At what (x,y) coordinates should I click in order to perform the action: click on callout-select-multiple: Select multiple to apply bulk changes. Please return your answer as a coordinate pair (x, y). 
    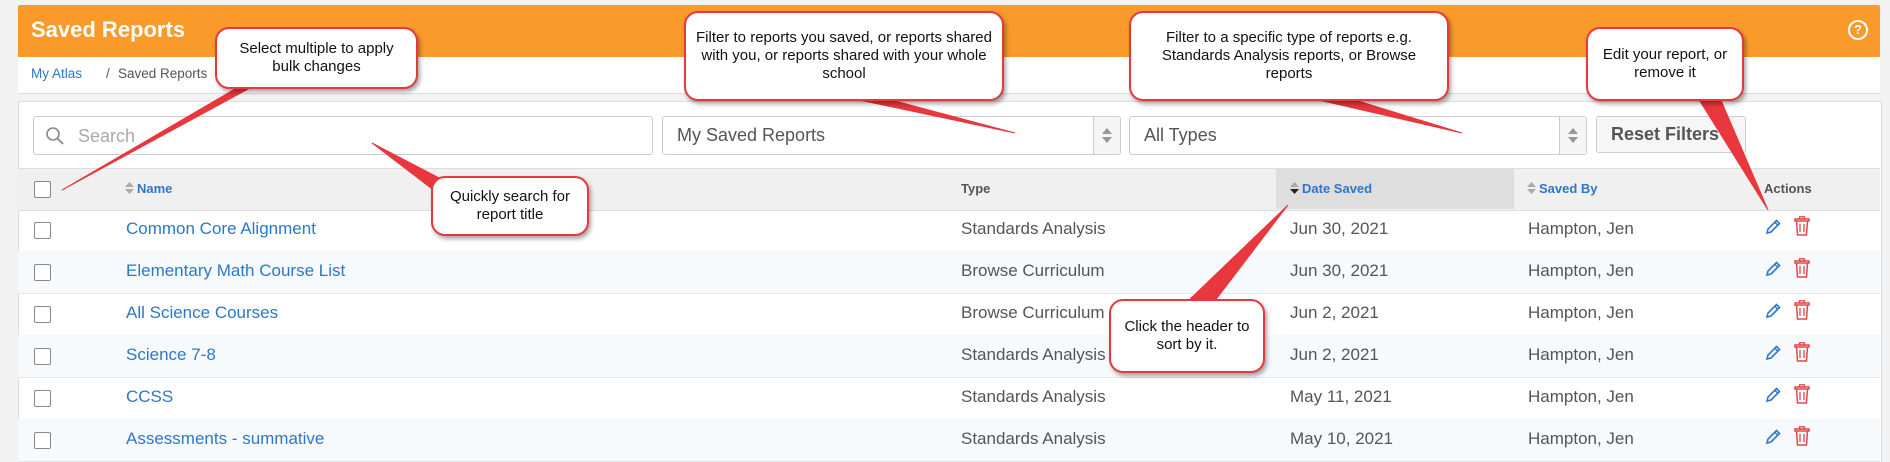
    Looking at the image, I should click on (316, 58).